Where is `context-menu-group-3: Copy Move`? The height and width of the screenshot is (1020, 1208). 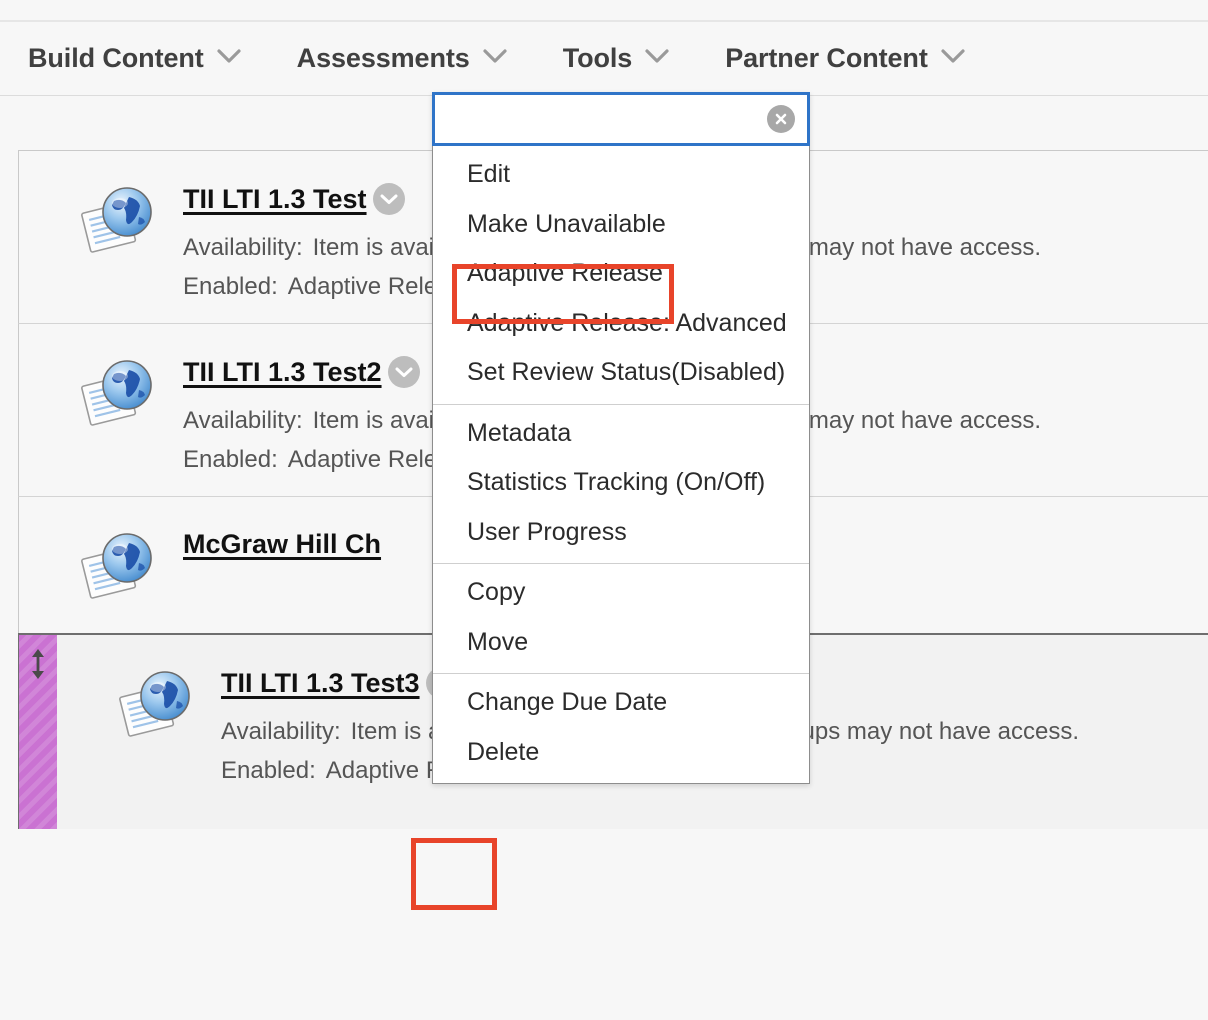 context-menu-group-3: Copy Move is located at coordinates (621, 618).